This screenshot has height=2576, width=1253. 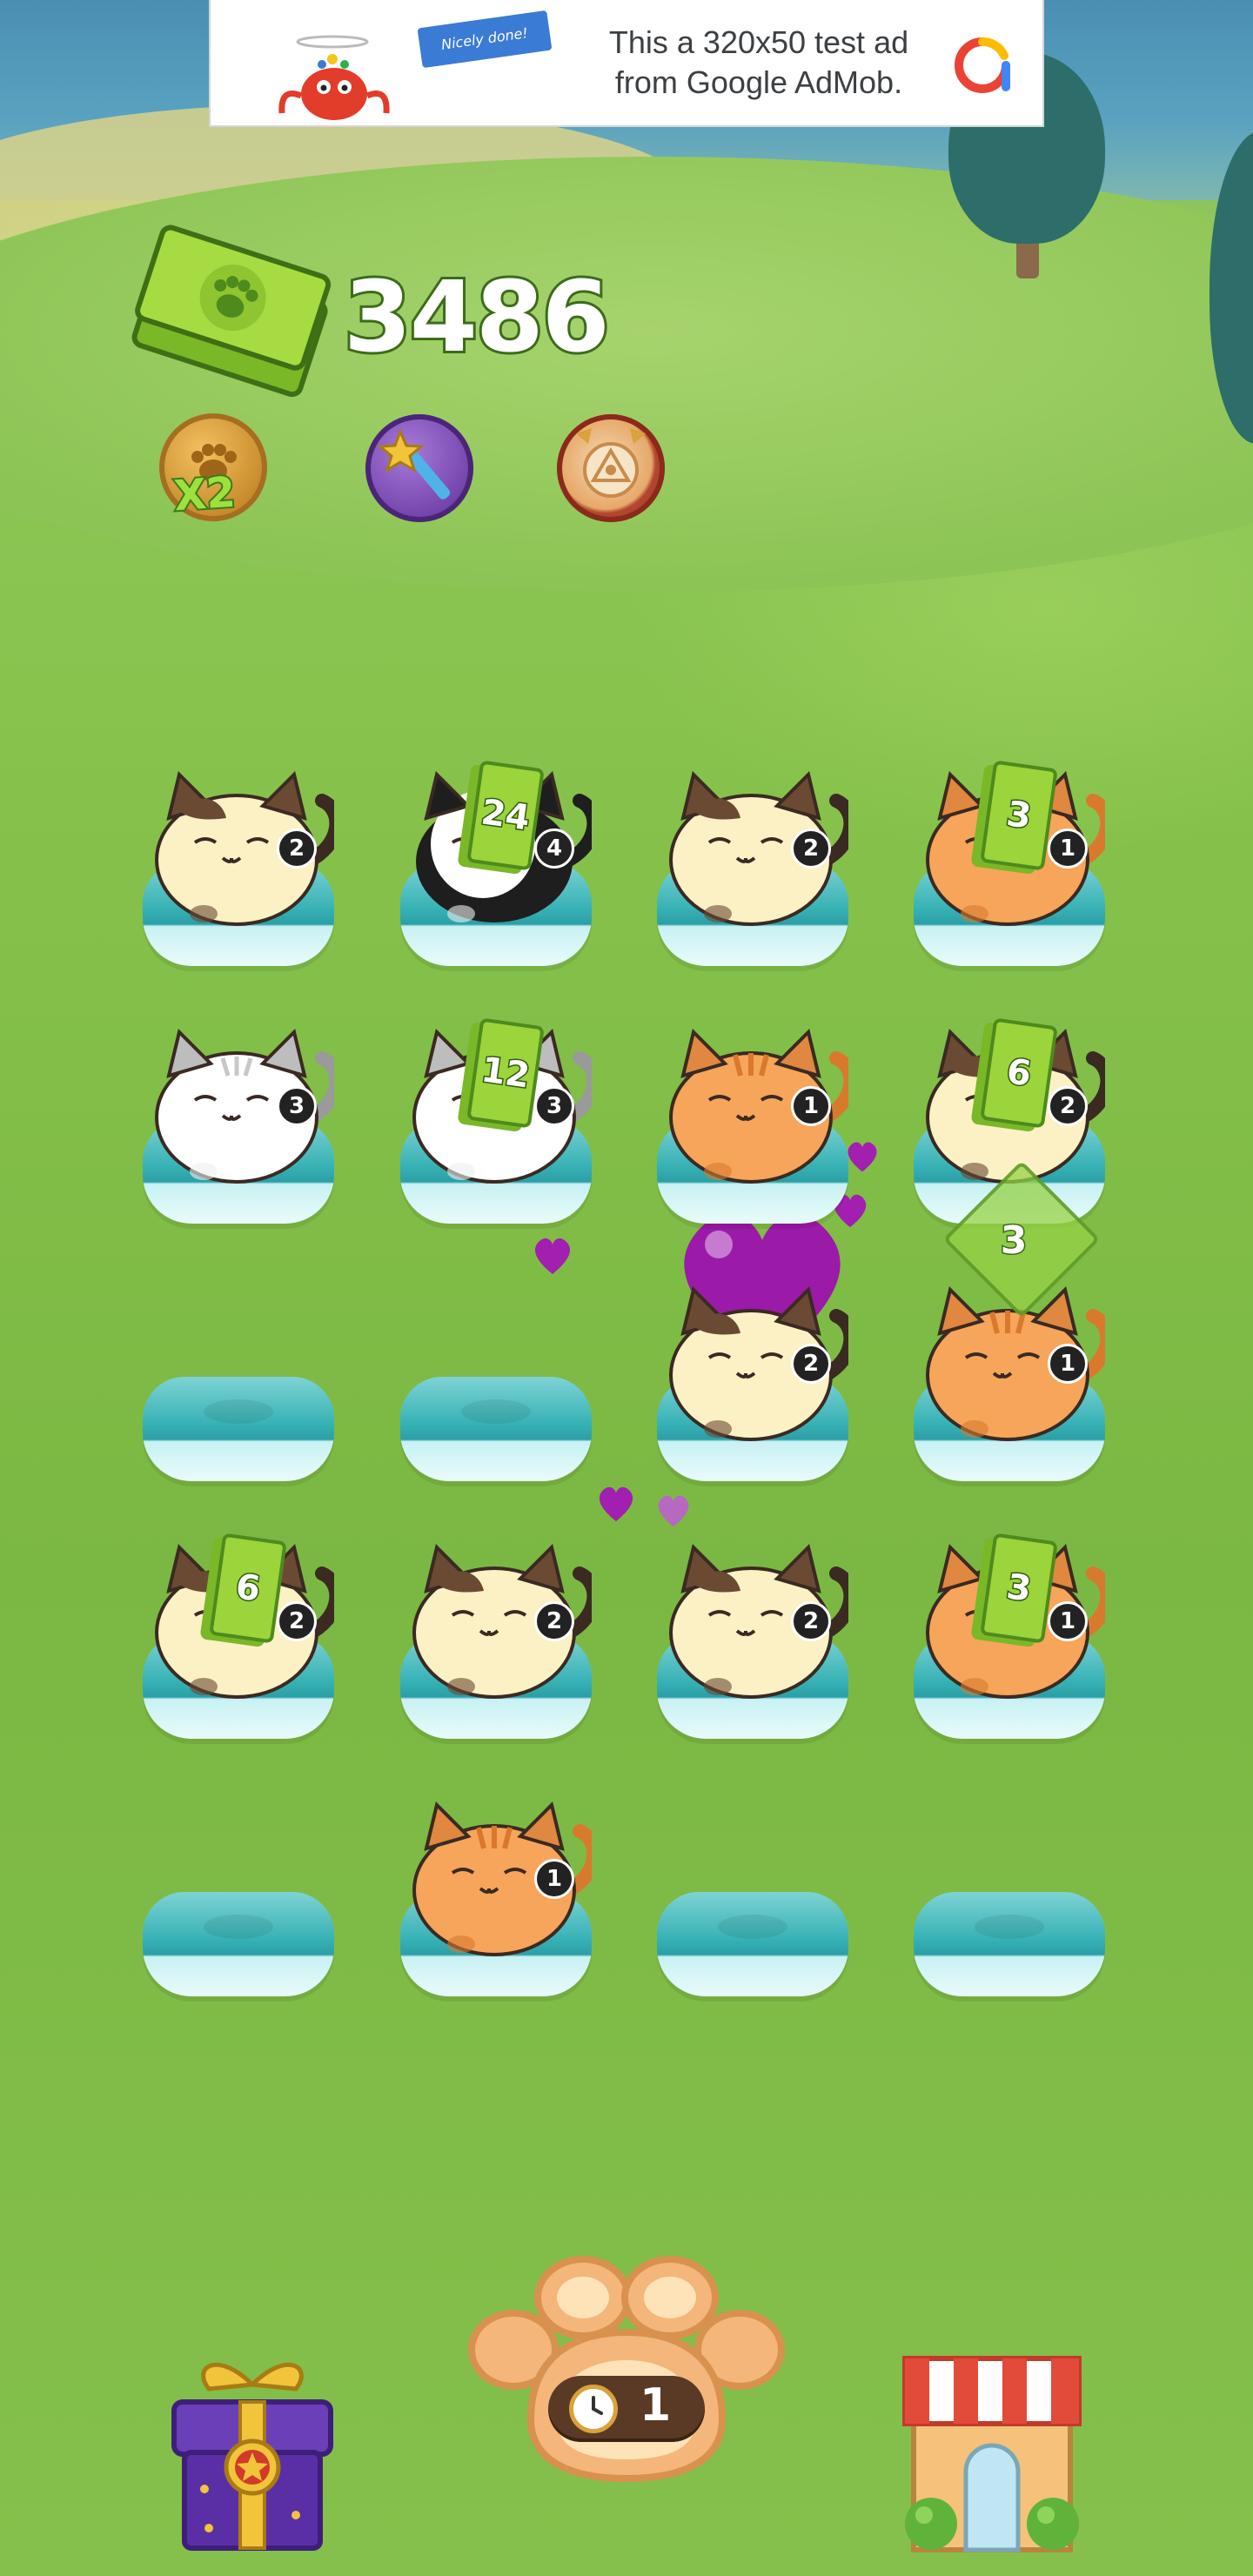 I want to click on spawn-timer-value: 1, so click(x=656, y=2405).